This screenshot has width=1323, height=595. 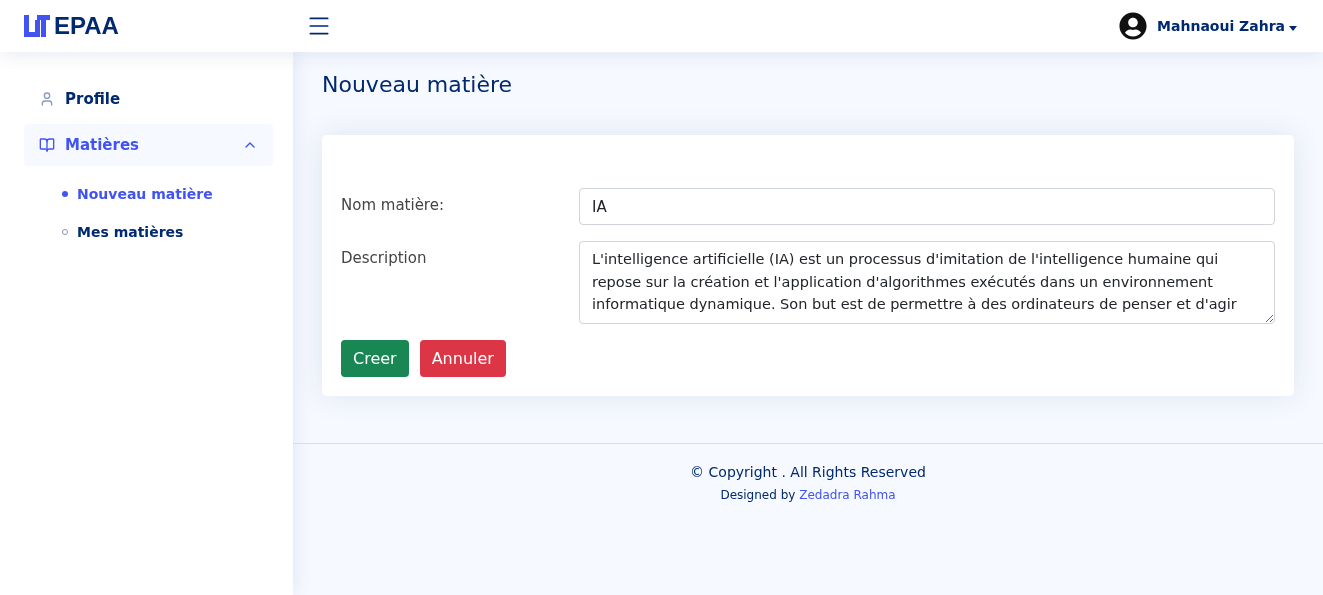 What do you see at coordinates (148, 145) in the screenshot?
I see `sidebar-item: Matières` at bounding box center [148, 145].